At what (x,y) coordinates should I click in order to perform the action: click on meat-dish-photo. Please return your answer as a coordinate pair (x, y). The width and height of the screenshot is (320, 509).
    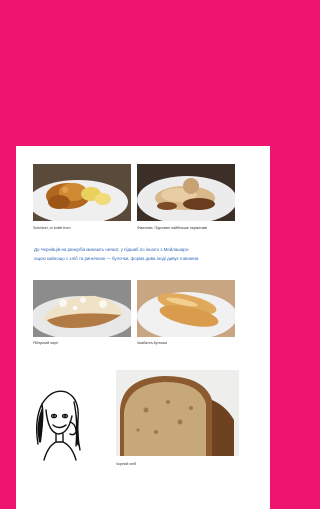
    Looking at the image, I should click on (186, 192).